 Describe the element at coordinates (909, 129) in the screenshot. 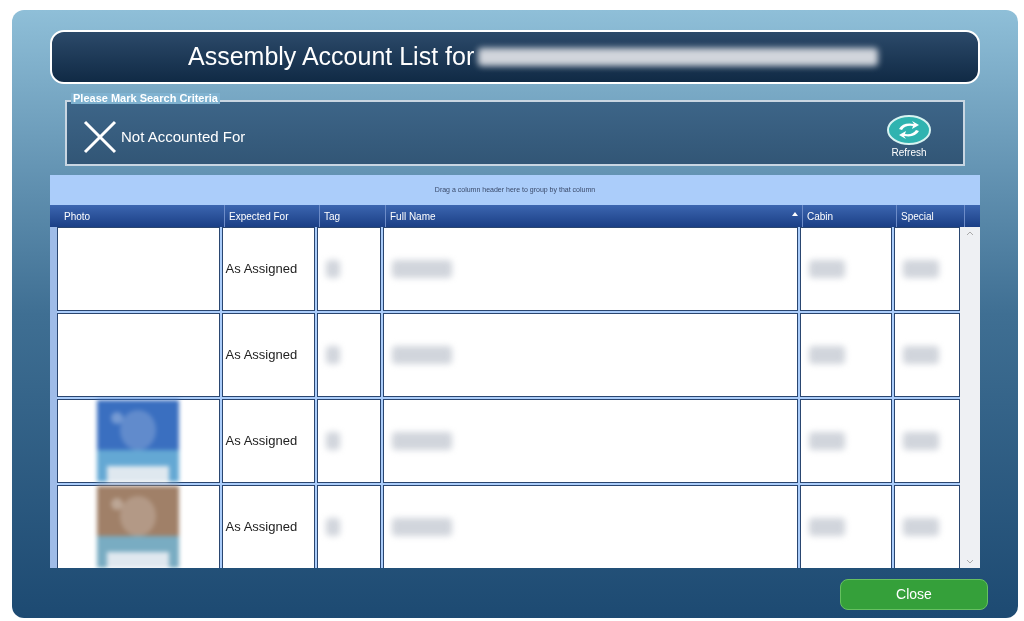

I see `refresh-icon` at that location.